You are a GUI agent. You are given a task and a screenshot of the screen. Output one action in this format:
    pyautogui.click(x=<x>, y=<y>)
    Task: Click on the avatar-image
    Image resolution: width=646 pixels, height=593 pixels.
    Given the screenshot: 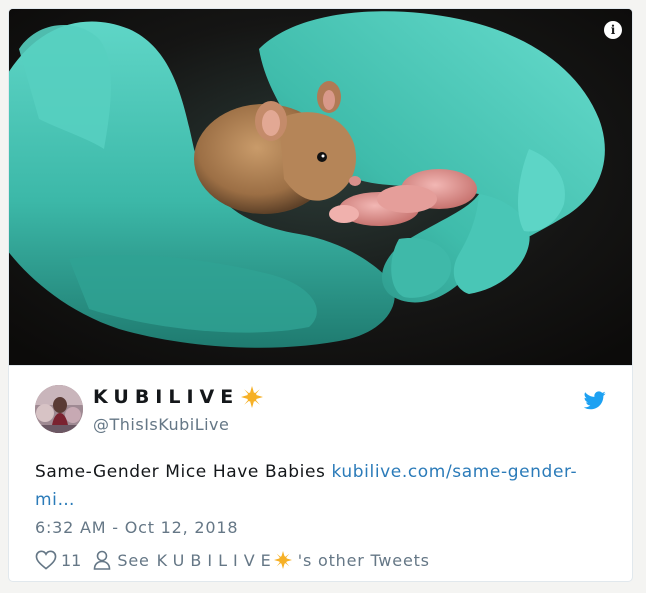 What is the action you would take?
    pyautogui.click(x=59, y=409)
    